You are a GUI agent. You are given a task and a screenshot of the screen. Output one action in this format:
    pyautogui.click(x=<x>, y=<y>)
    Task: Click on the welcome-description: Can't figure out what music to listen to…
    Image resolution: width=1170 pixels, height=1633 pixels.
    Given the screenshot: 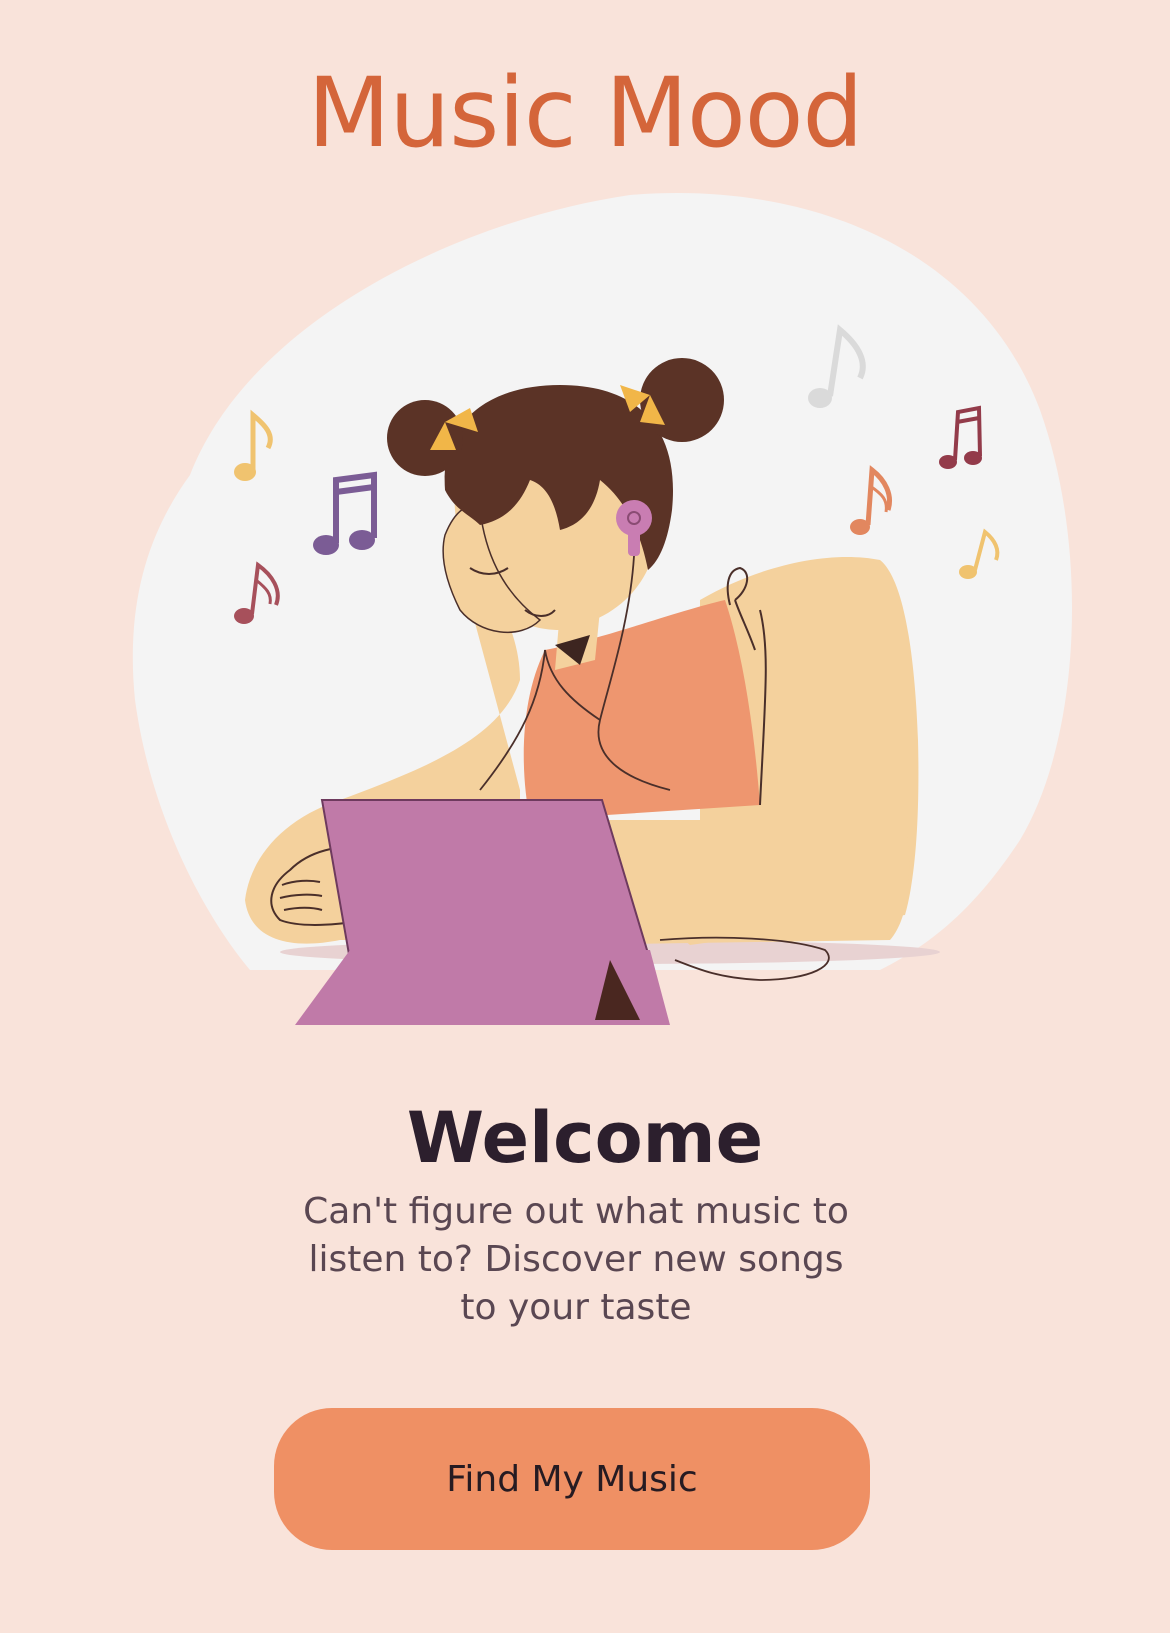 What is the action you would take?
    pyautogui.click(x=576, y=1259)
    